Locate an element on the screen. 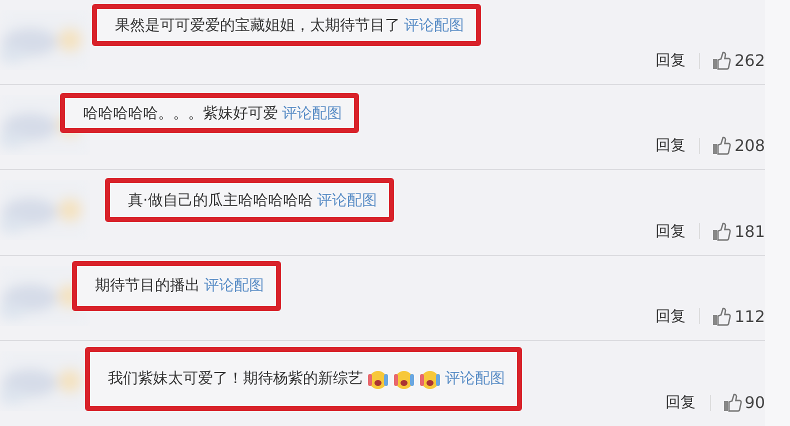 Image resolution: width=790 pixels, height=426 pixels. comment-text: 果然是可可爱爱的宝藏姐姐，太期待节目了 is located at coordinates (257, 25).